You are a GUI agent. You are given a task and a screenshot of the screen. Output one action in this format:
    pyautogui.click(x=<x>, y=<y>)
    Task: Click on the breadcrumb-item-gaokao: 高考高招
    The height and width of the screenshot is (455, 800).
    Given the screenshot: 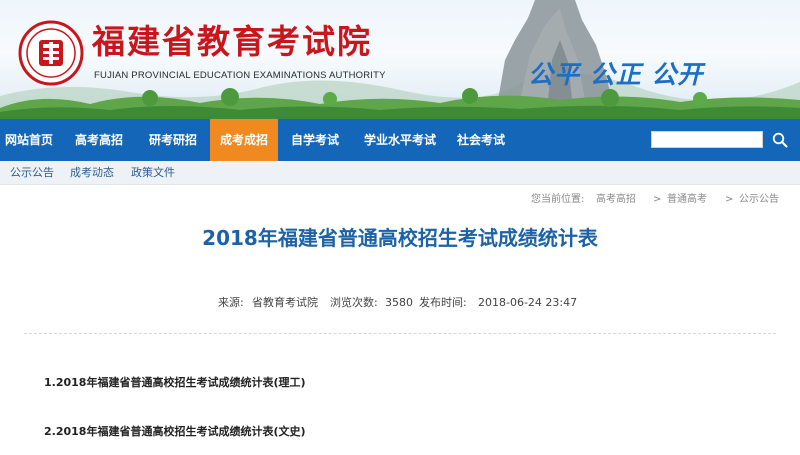 What is the action you would take?
    pyautogui.click(x=616, y=200)
    